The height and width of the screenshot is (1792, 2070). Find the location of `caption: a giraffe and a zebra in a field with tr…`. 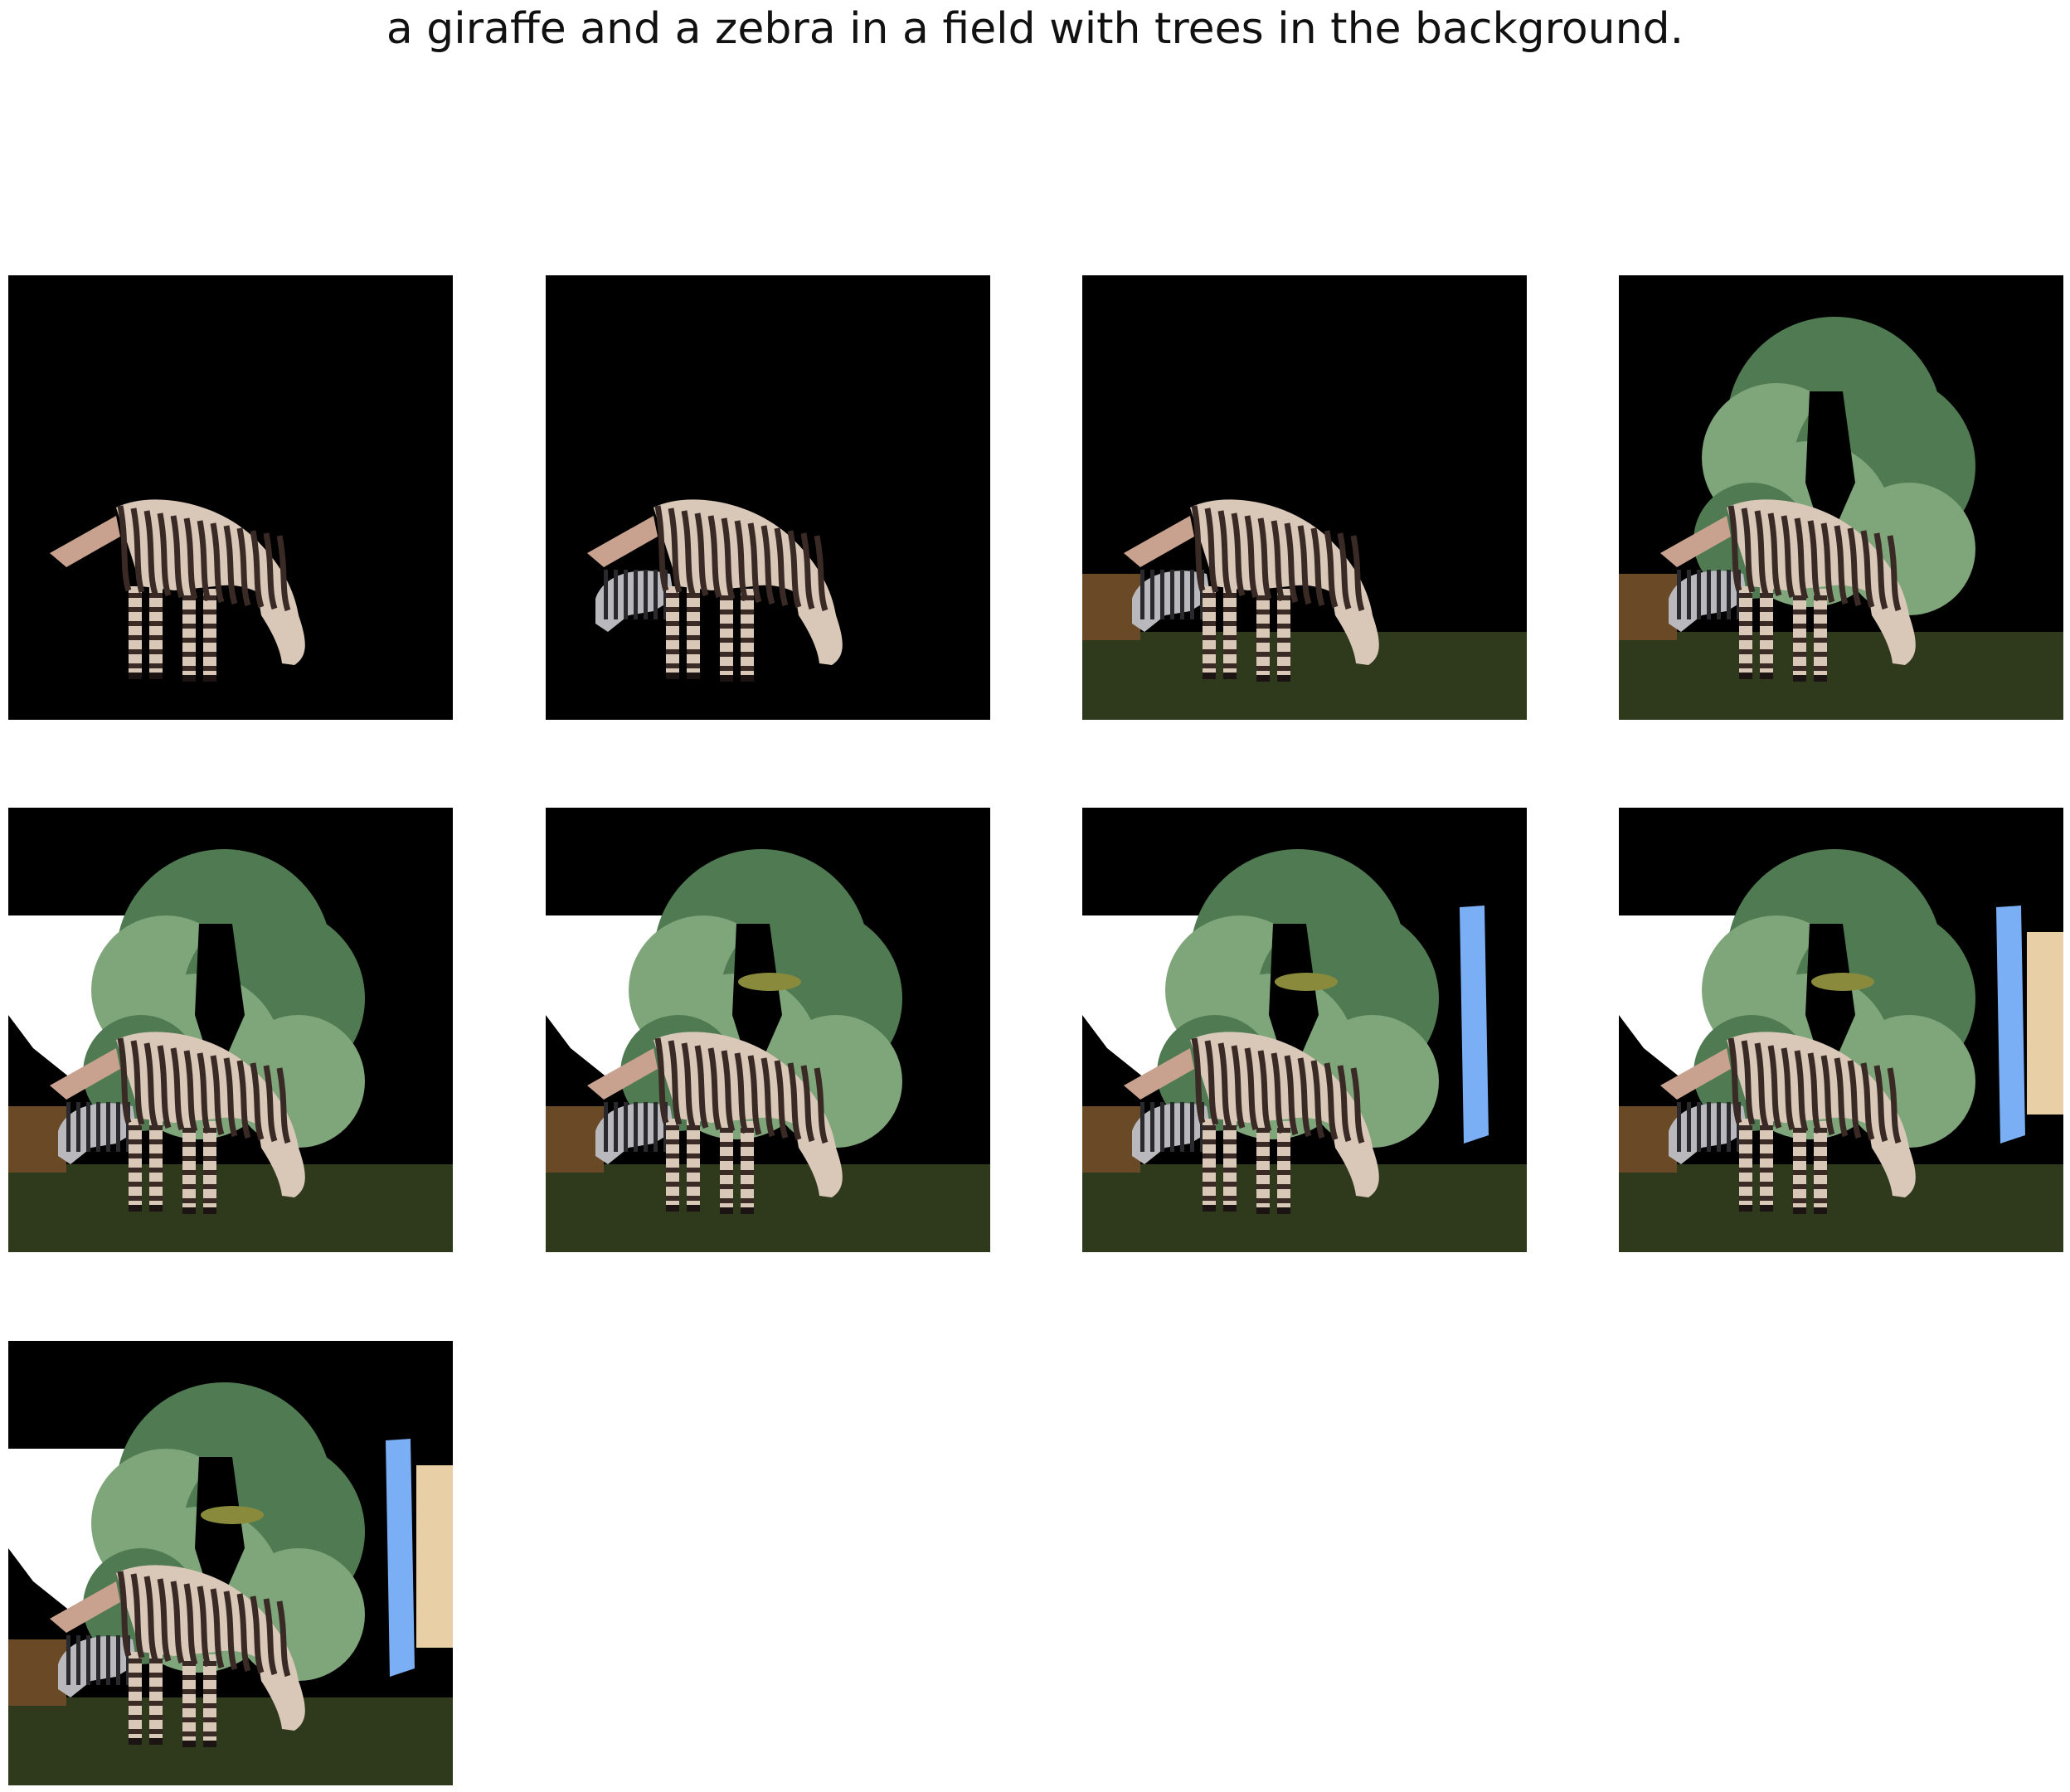

caption: a giraffe and a zebra in a field with tr… is located at coordinates (1035, 29).